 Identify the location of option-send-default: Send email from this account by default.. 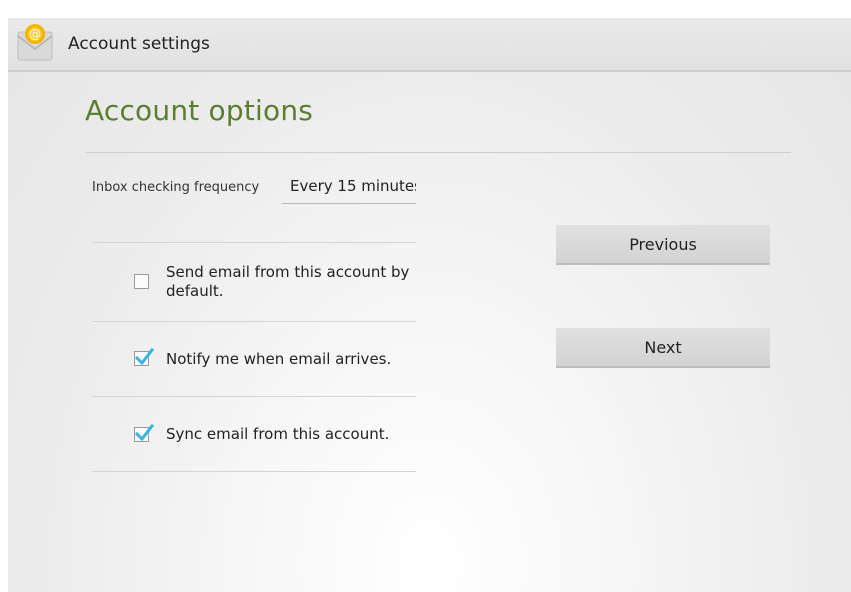
(254, 282).